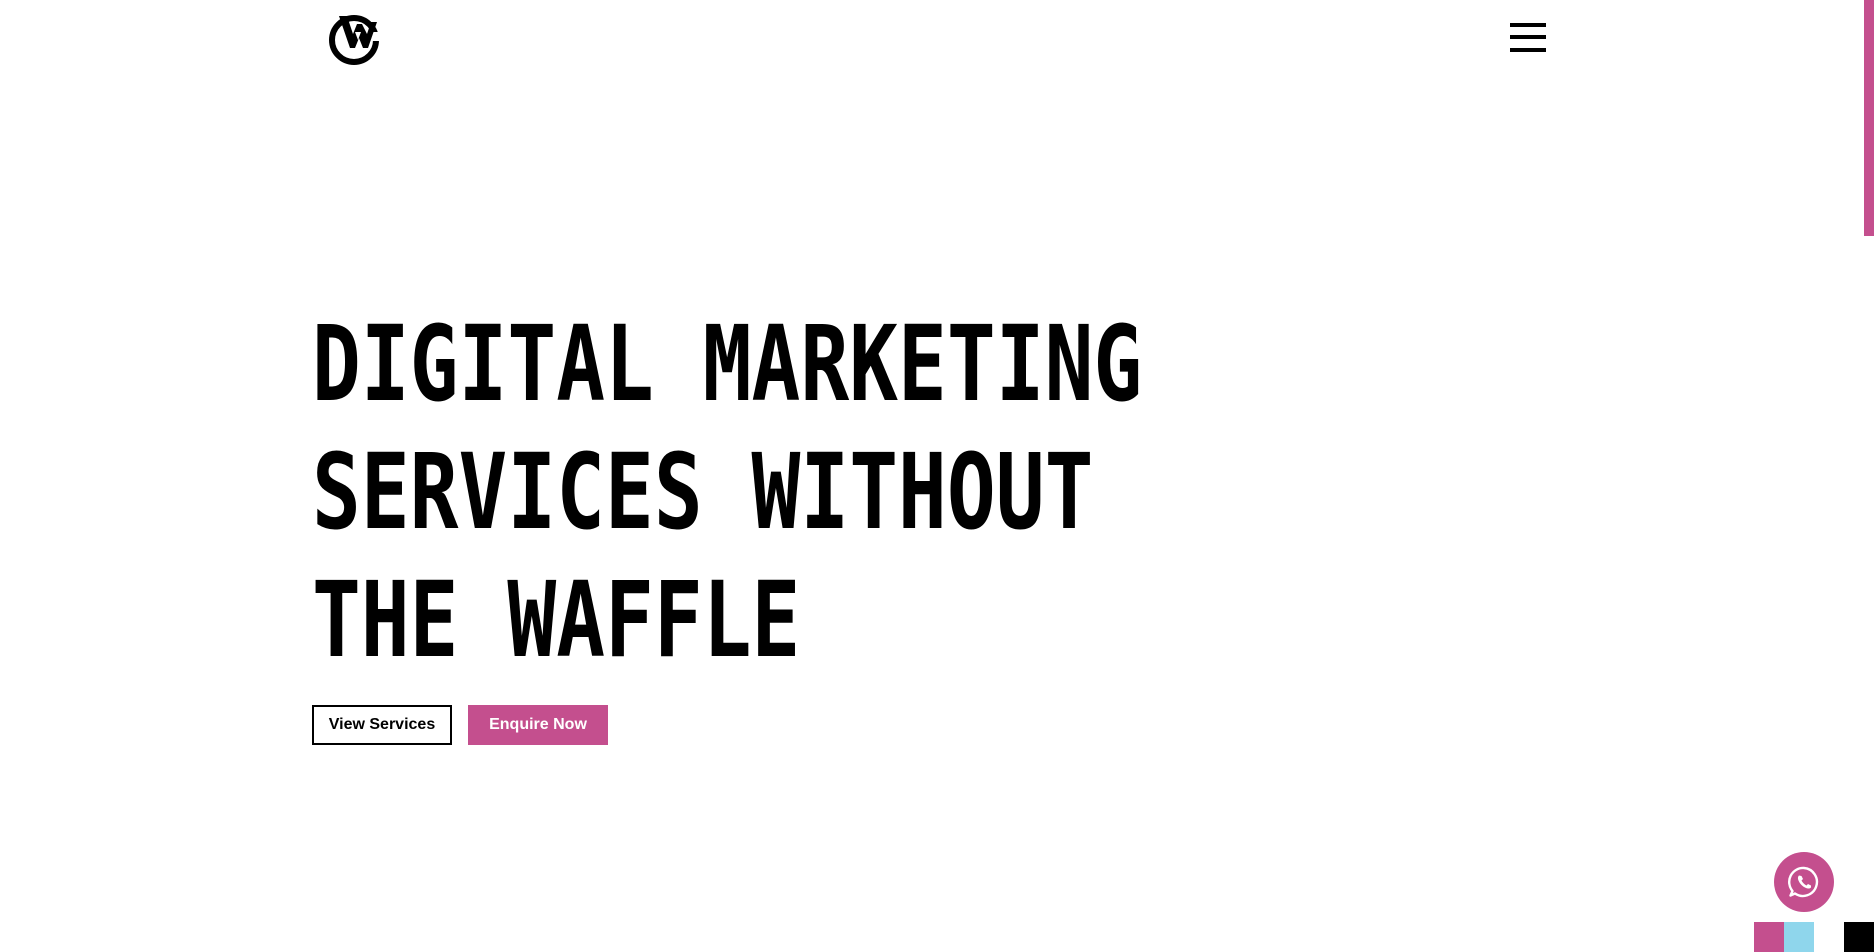 The width and height of the screenshot is (1874, 952). I want to click on whatsapp-button, so click(1804, 882).